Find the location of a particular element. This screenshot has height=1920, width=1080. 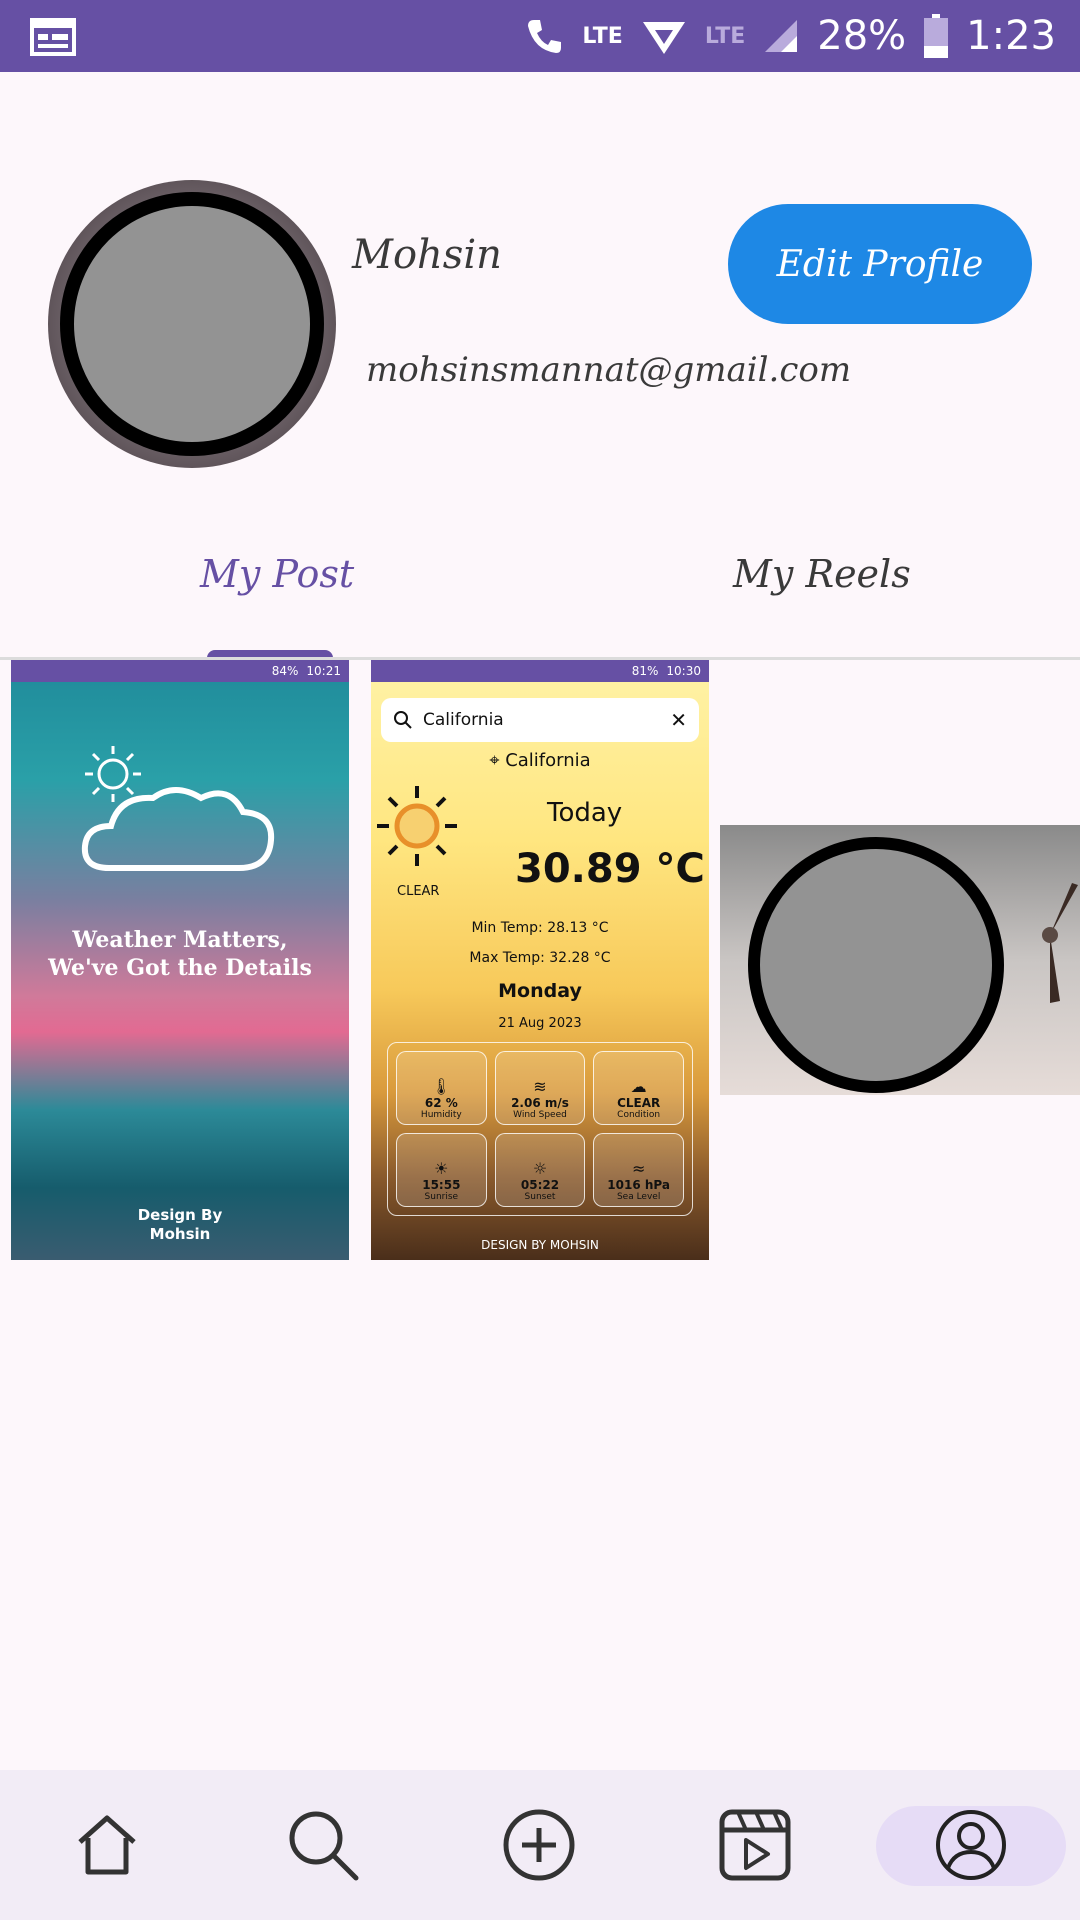

weather-cell-value: 05:22 is located at coordinates (540, 1185).